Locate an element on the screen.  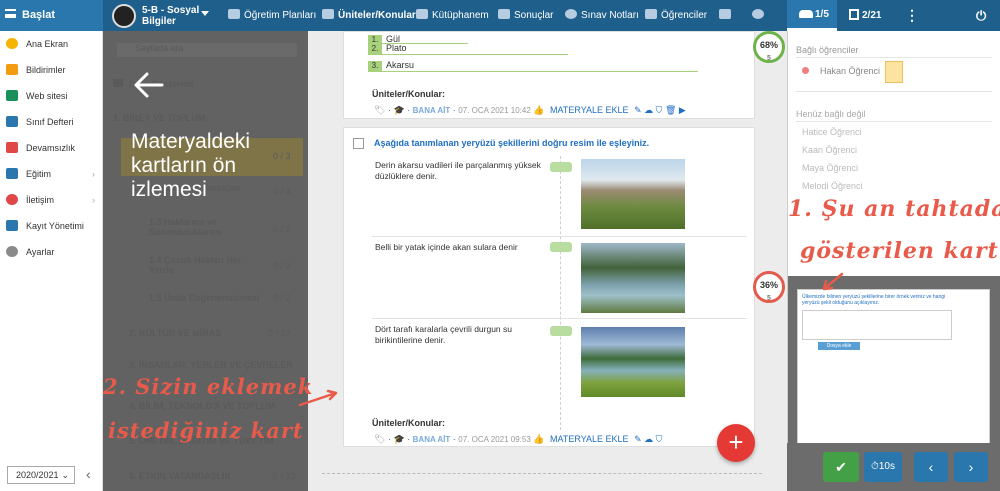
sidebar-item-notifications: Bildirimler is located at coordinates (51, 70).